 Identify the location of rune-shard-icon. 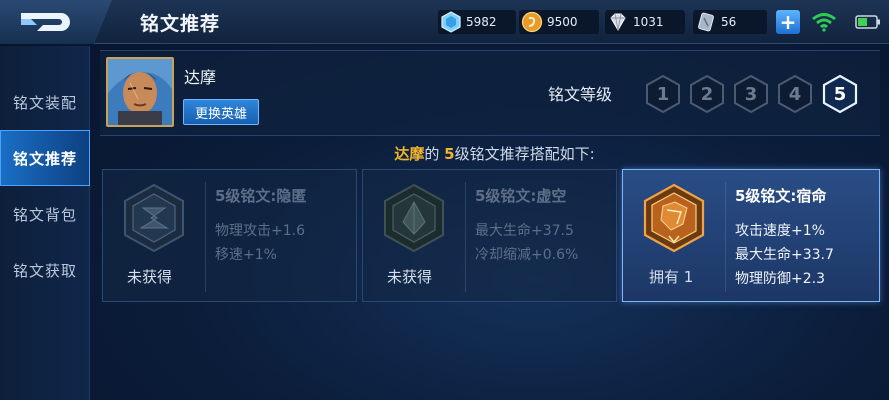
(706, 22).